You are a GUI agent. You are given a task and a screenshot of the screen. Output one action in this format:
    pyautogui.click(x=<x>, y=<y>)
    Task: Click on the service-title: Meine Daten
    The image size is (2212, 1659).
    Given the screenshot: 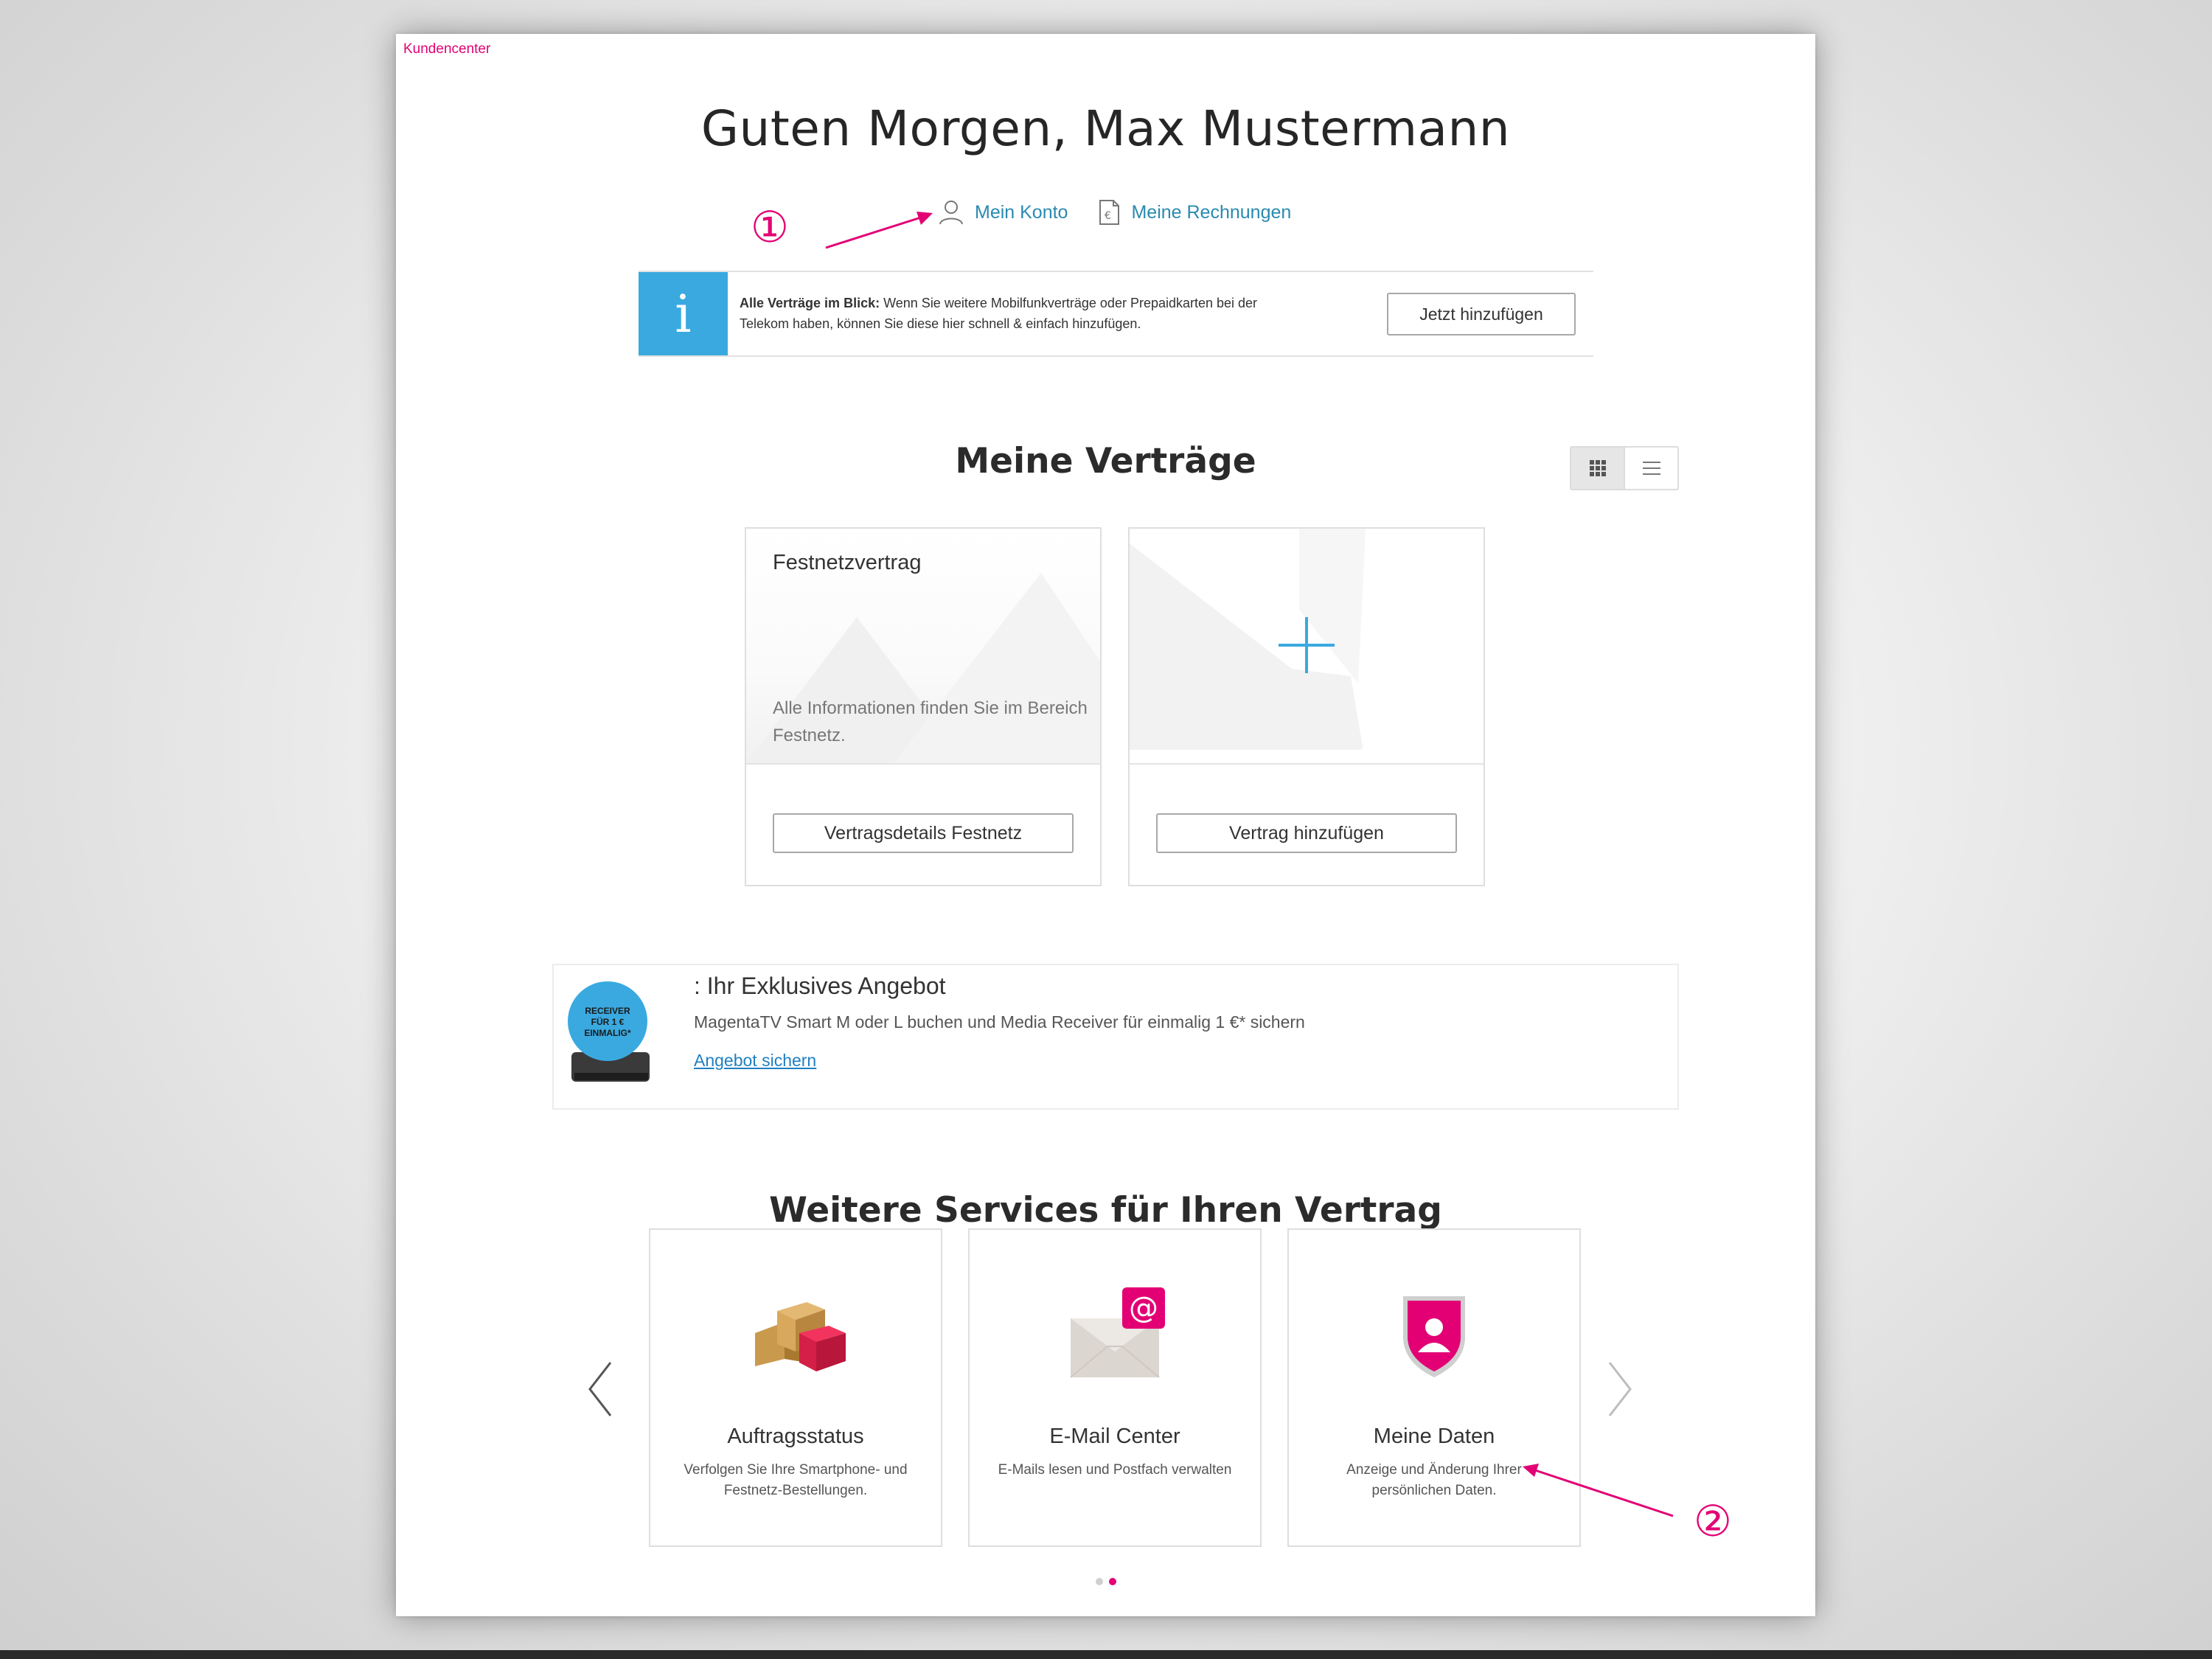 What is the action you would take?
    pyautogui.click(x=1434, y=1436)
    